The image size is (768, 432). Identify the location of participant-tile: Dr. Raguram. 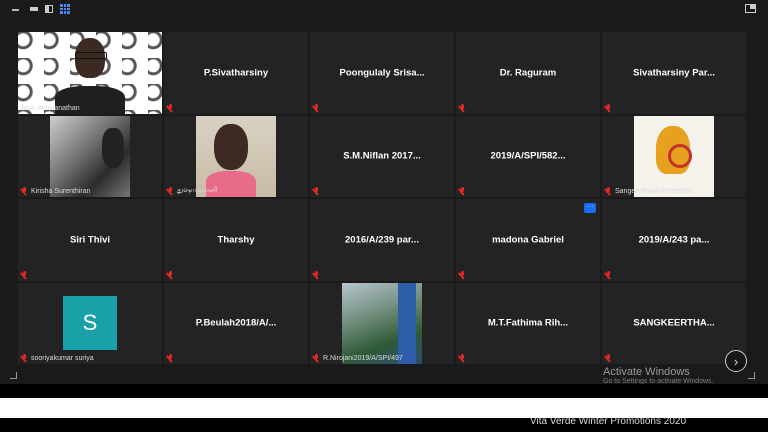
(528, 73).